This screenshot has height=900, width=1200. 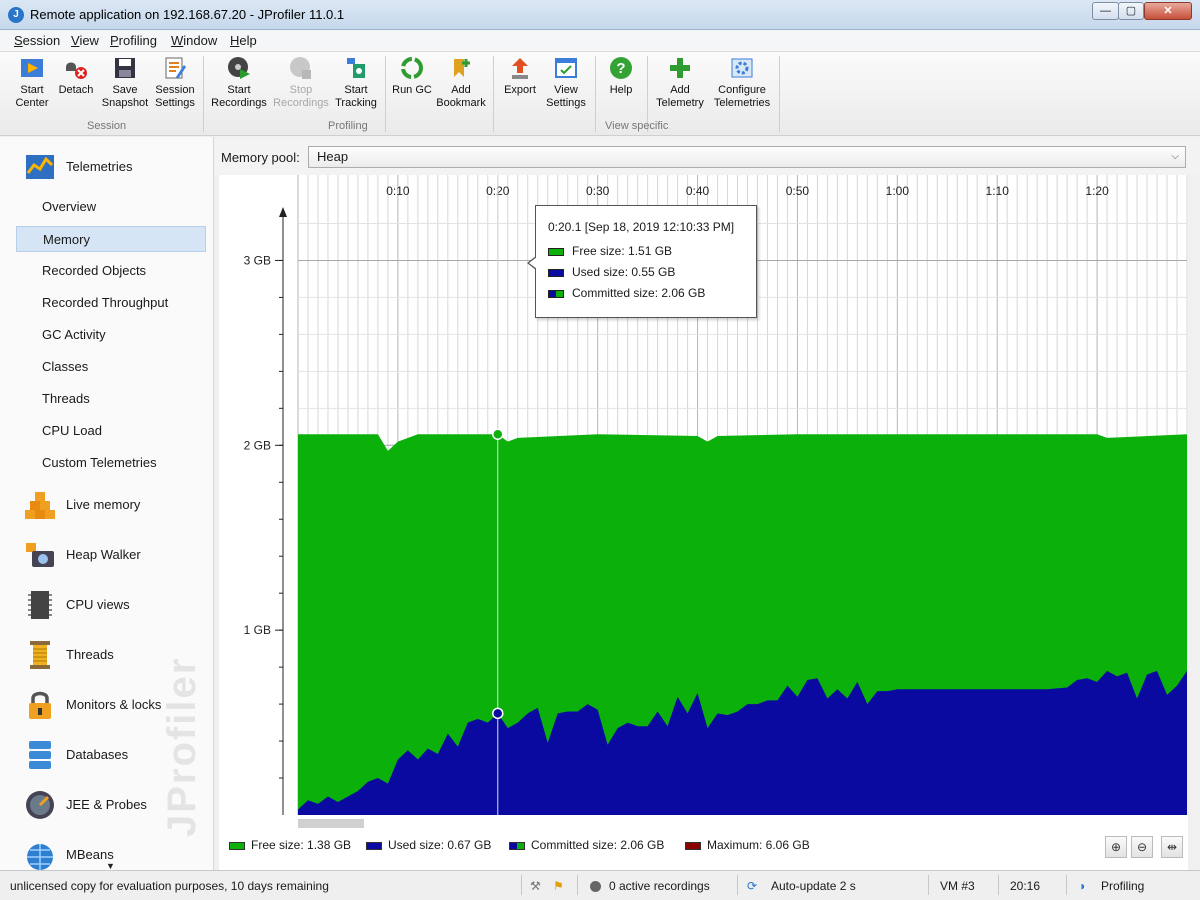 I want to click on y-axis-arrow, so click(x=283, y=212).